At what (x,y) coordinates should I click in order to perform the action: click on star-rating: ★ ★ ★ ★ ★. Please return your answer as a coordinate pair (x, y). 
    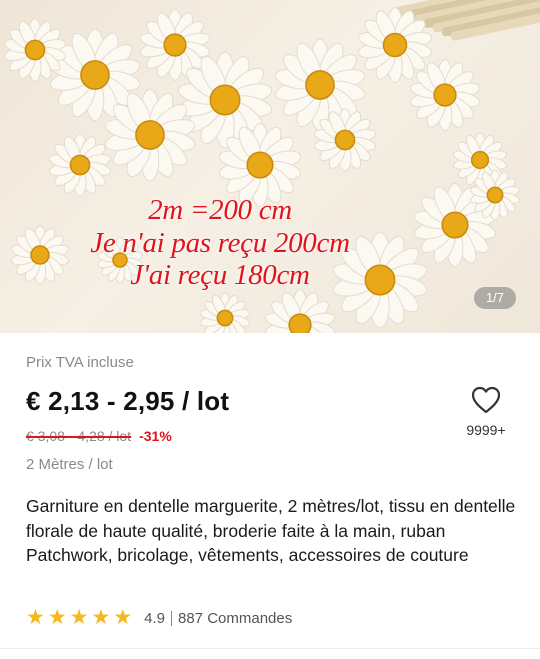
    Looking at the image, I should click on (79, 617).